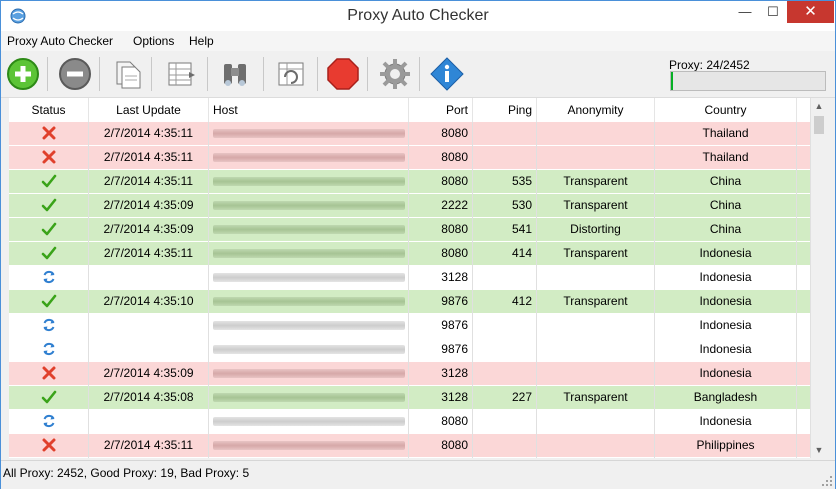 The image size is (836, 489). I want to click on column-header-ping: Ping, so click(505, 110).